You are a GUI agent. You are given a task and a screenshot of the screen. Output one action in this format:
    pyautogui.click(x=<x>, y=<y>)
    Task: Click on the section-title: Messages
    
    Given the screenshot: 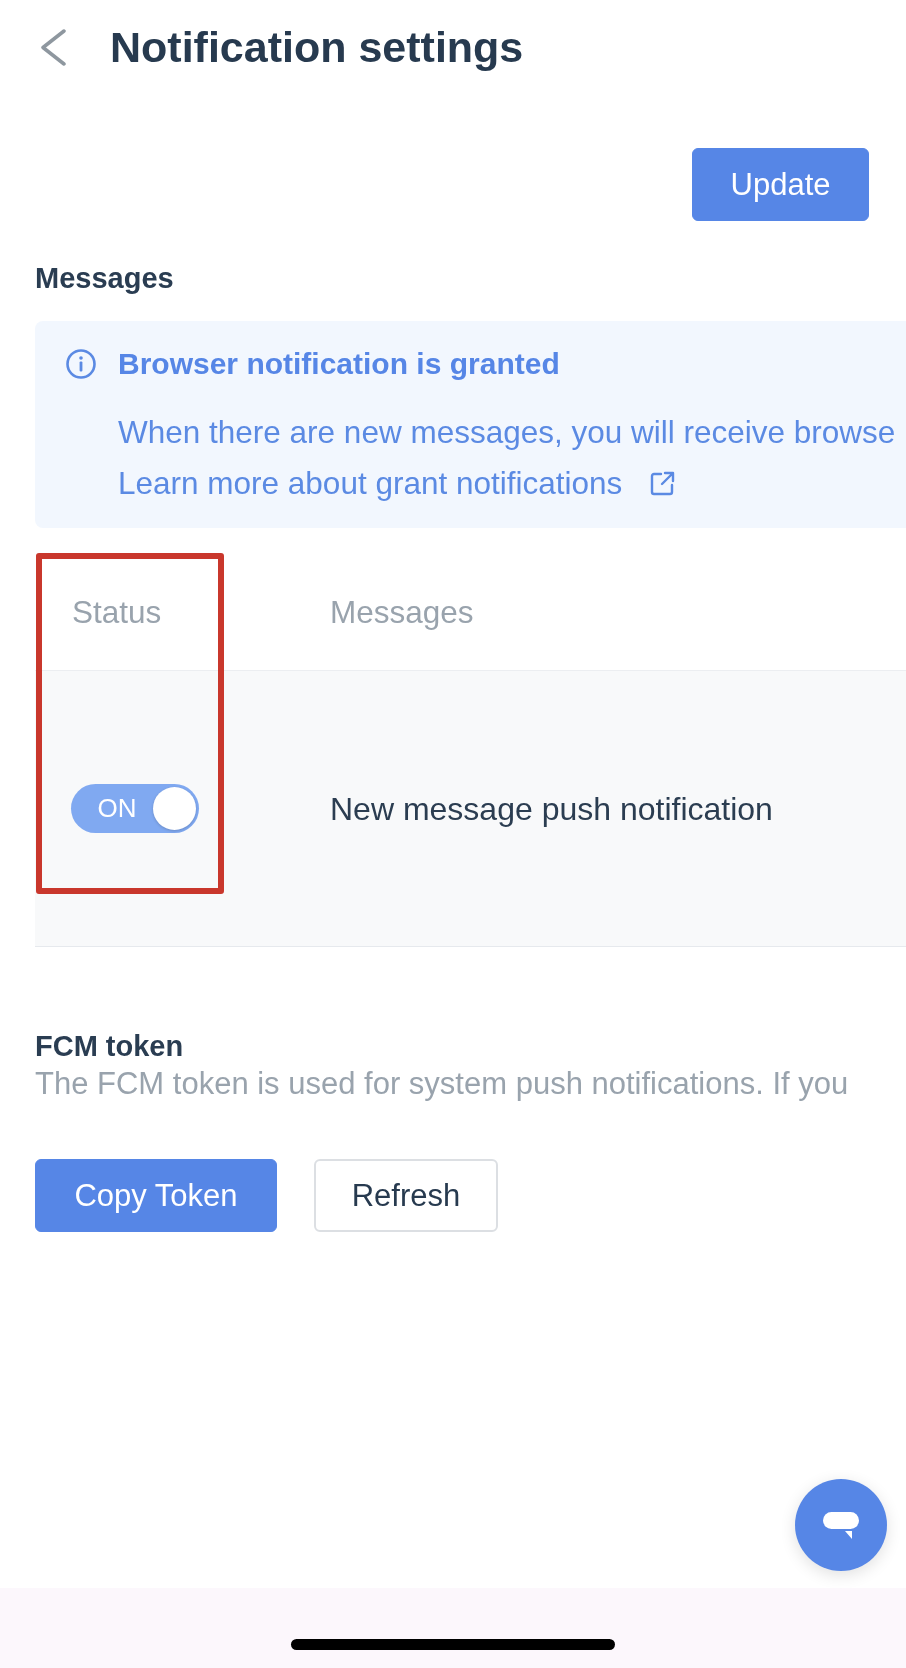 What is the action you would take?
    pyautogui.click(x=105, y=278)
    